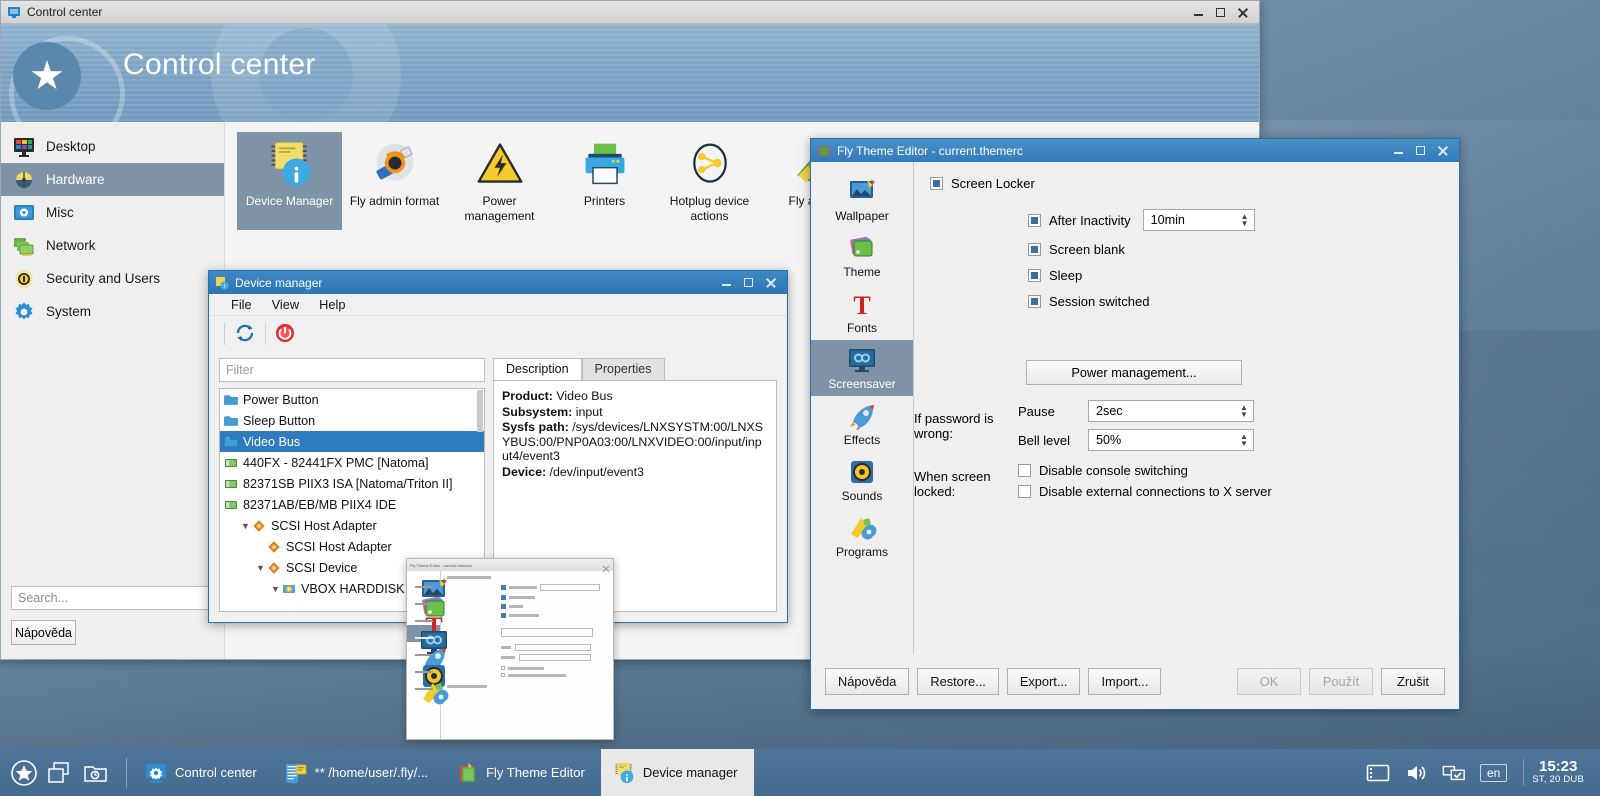 The width and height of the screenshot is (1600, 796). Describe the element at coordinates (630, 12) in the screenshot. I see `control-center-titlebar: Control center` at that location.